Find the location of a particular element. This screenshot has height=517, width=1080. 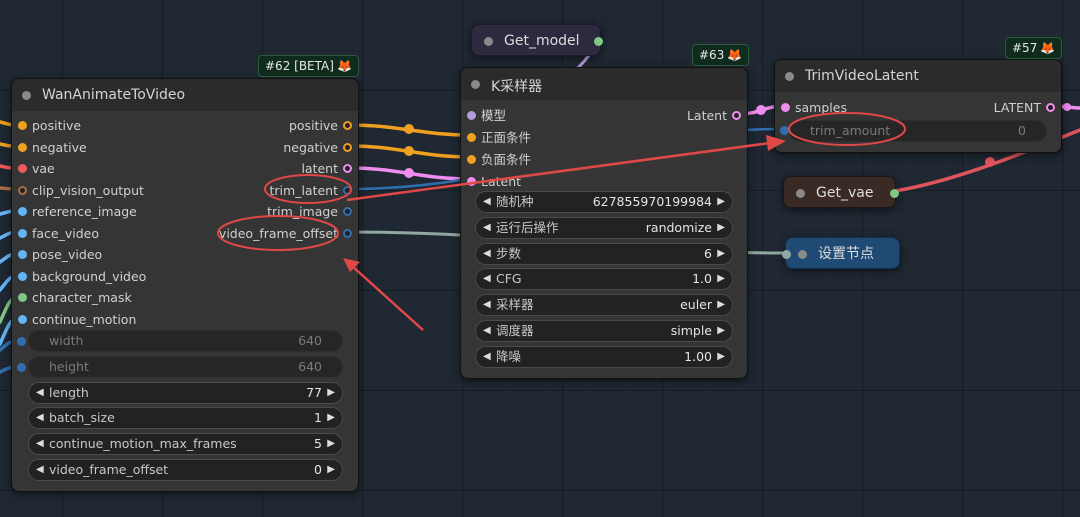

output-slot-video-frame-offset: video_frame_offset is located at coordinates (278, 233).